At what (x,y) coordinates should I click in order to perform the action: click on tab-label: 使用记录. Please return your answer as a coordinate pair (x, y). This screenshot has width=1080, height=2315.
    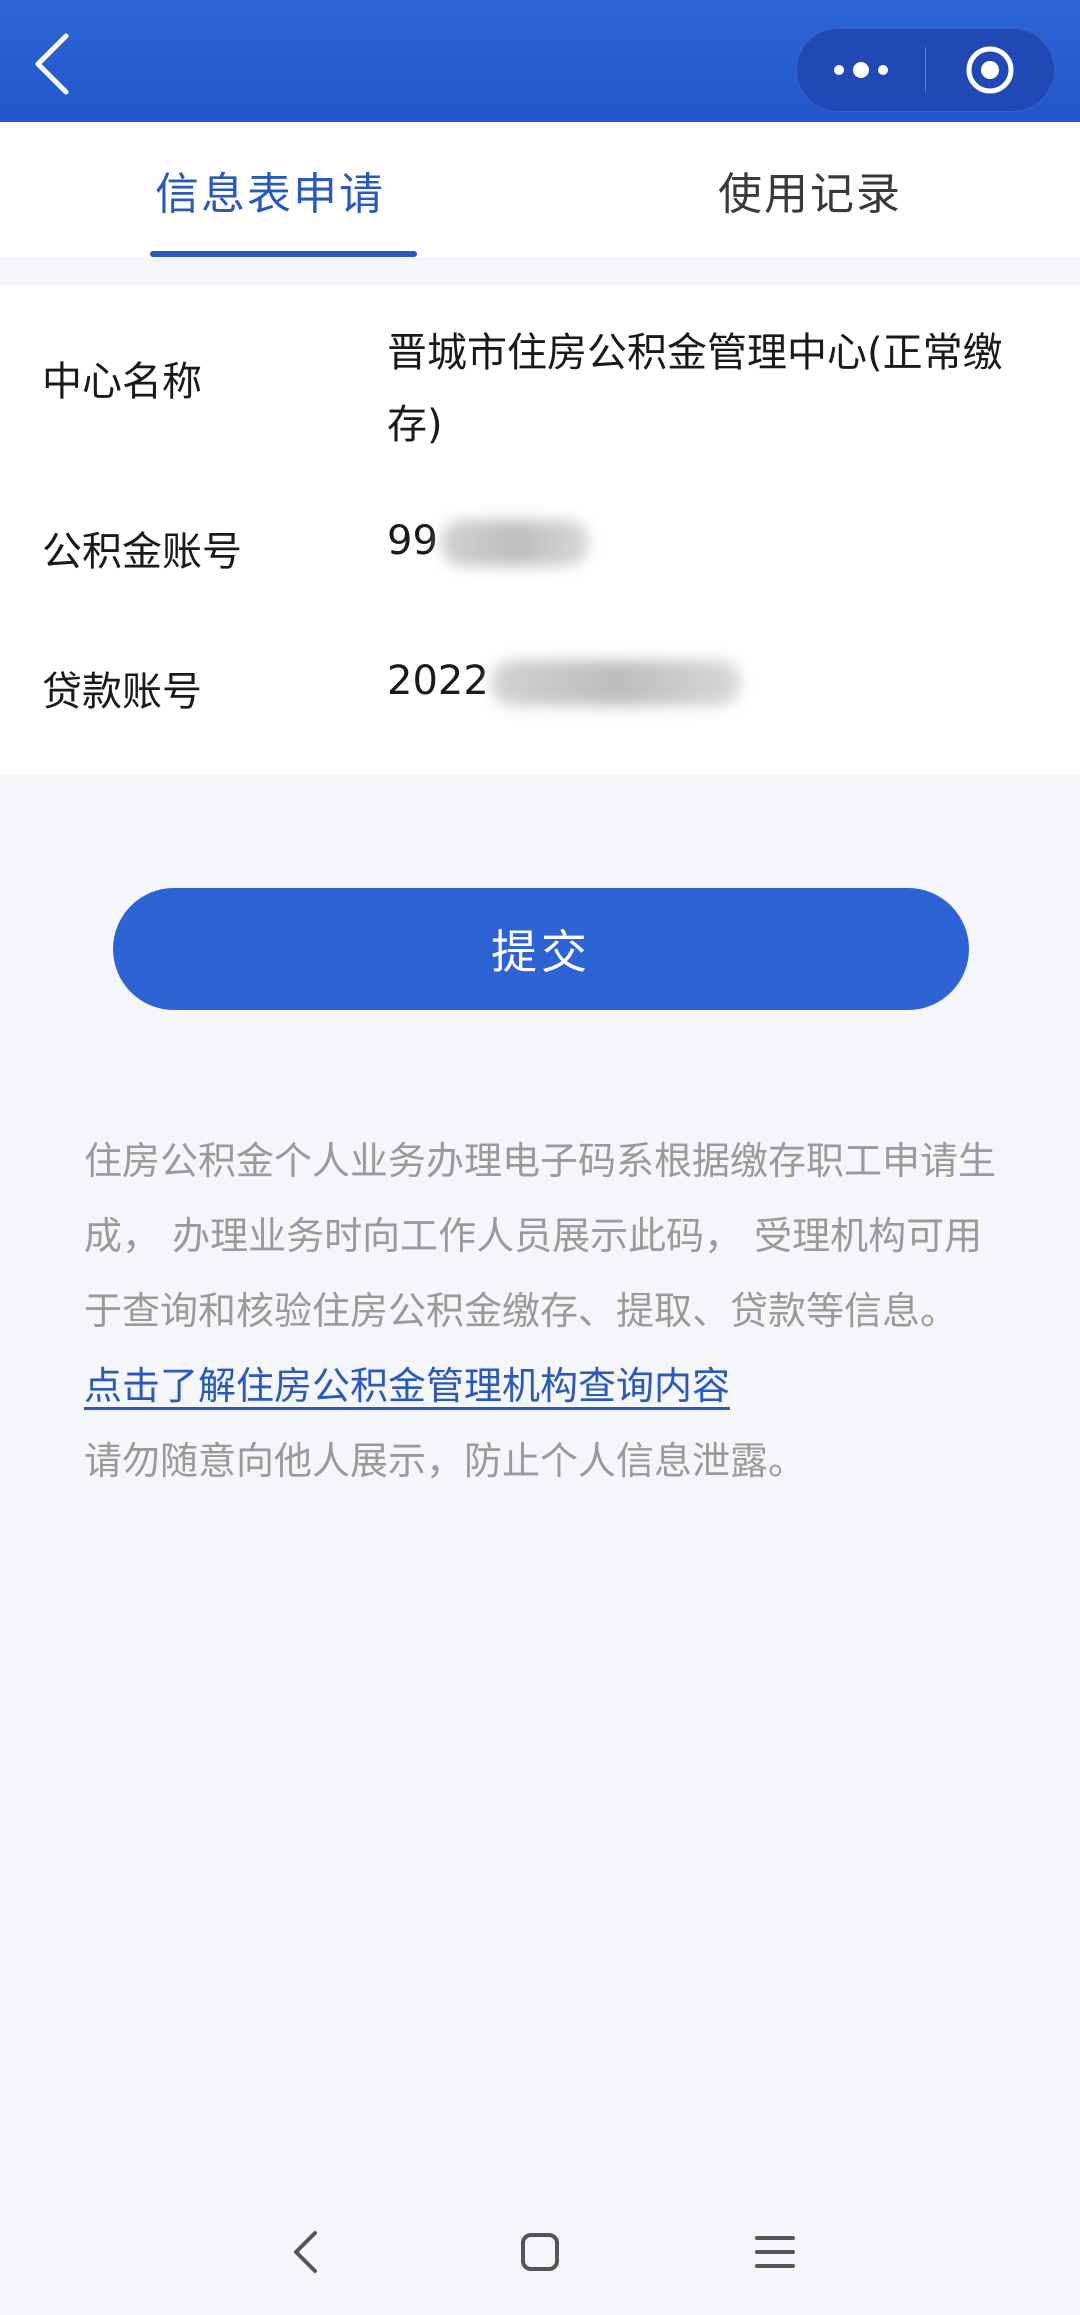
    Looking at the image, I should click on (810, 194).